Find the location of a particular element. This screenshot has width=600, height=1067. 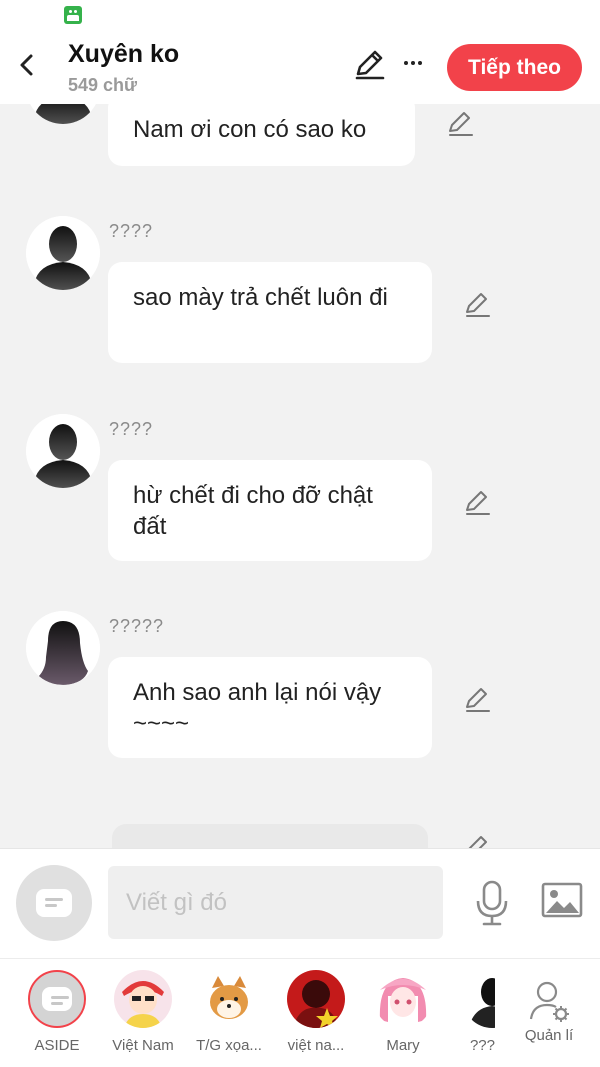

chevron-left-icon is located at coordinates (26, 65).